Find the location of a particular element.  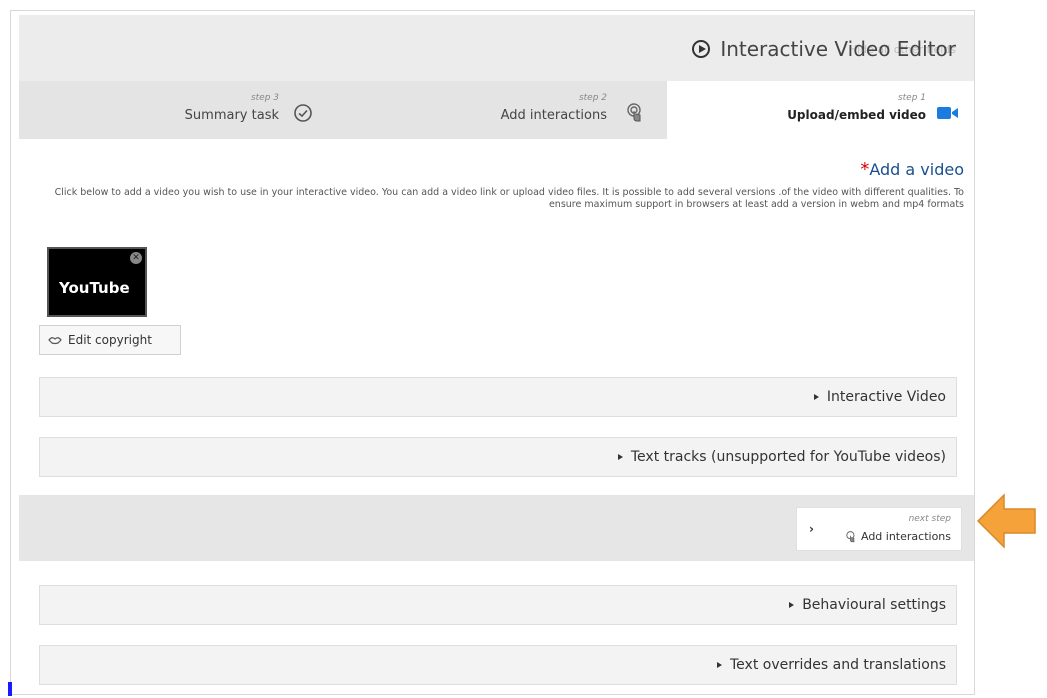

step-label: Upload/embed video is located at coordinates (856, 115).